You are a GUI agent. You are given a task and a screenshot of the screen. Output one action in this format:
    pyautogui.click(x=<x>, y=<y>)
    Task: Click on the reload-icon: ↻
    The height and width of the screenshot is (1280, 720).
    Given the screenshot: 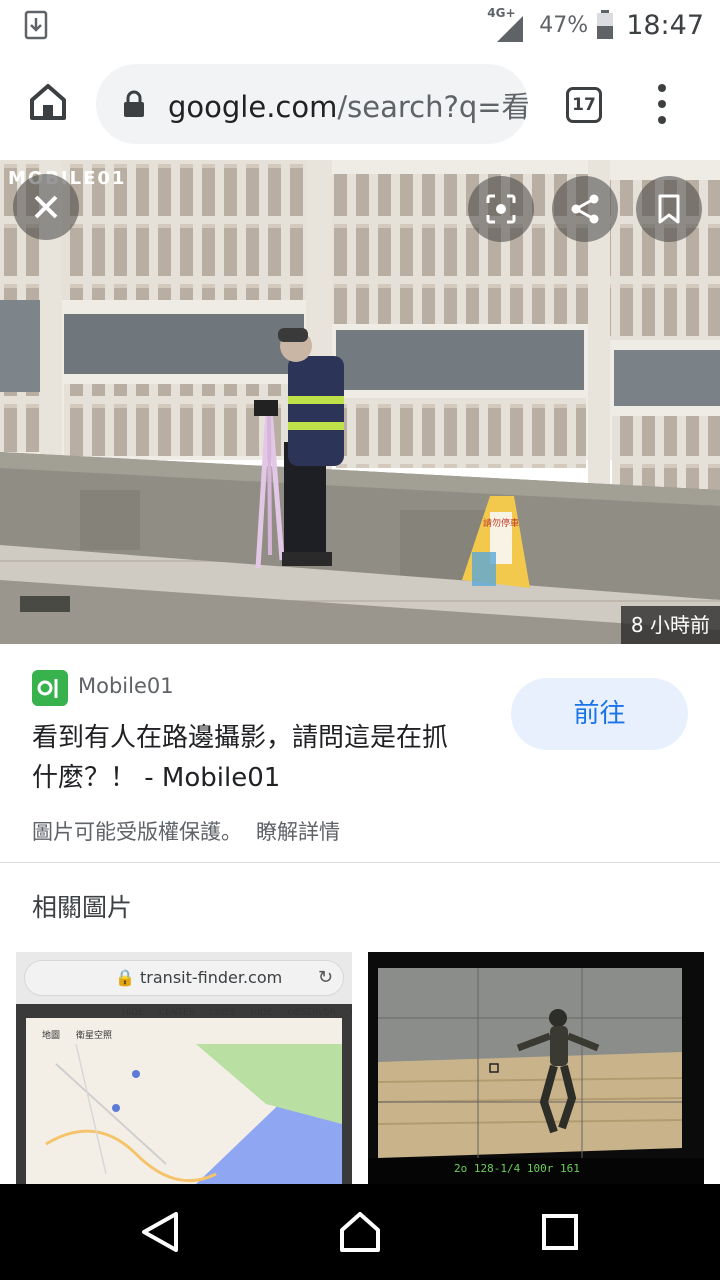 What is the action you would take?
    pyautogui.click(x=325, y=977)
    